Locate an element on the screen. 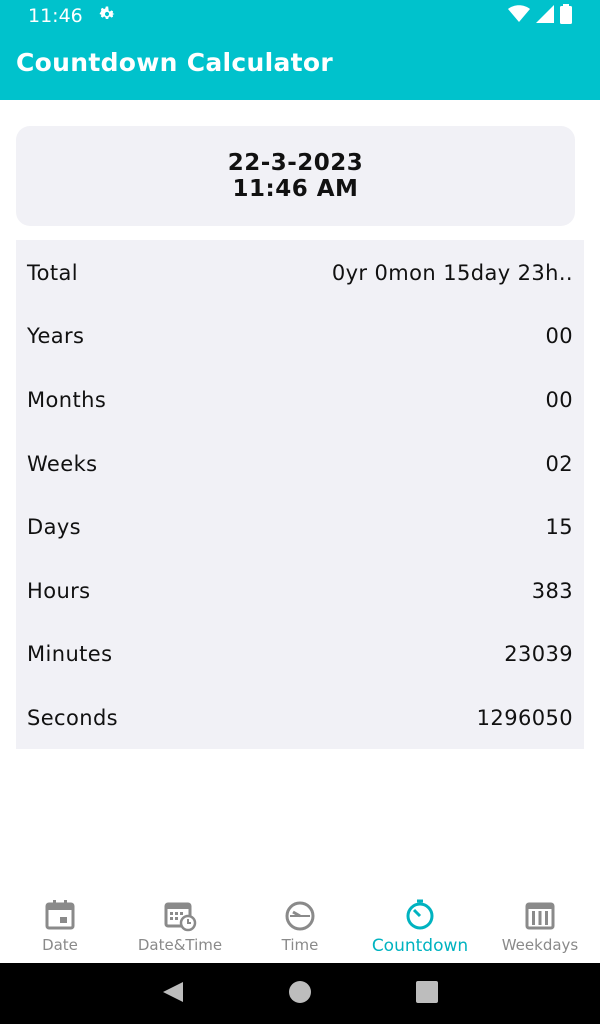  system-nav-bar is located at coordinates (300, 993).